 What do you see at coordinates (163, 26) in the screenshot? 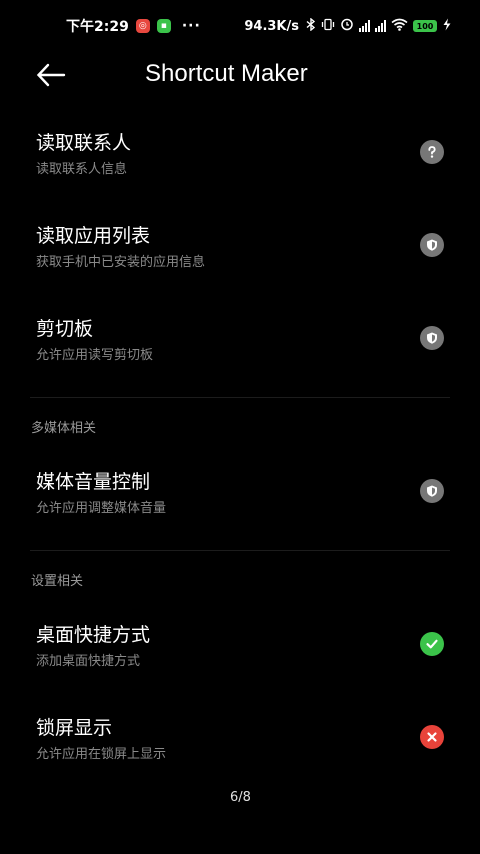
I see `message-icon: ▪` at bounding box center [163, 26].